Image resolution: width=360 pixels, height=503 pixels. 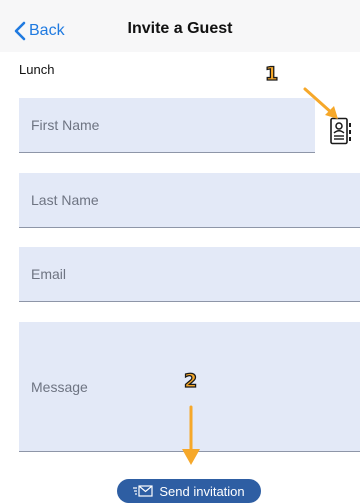 I want to click on last-name-placeholder: Last Name, so click(x=65, y=200).